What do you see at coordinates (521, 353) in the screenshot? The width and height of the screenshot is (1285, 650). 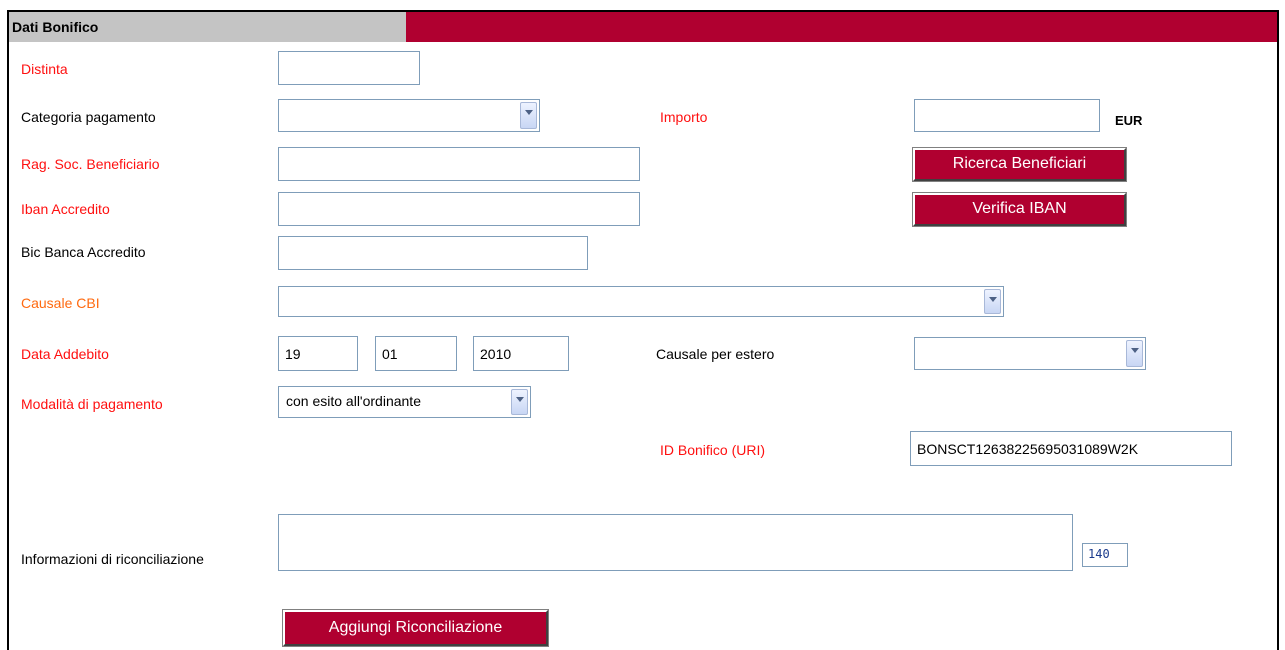 I see `date-year-input` at bounding box center [521, 353].